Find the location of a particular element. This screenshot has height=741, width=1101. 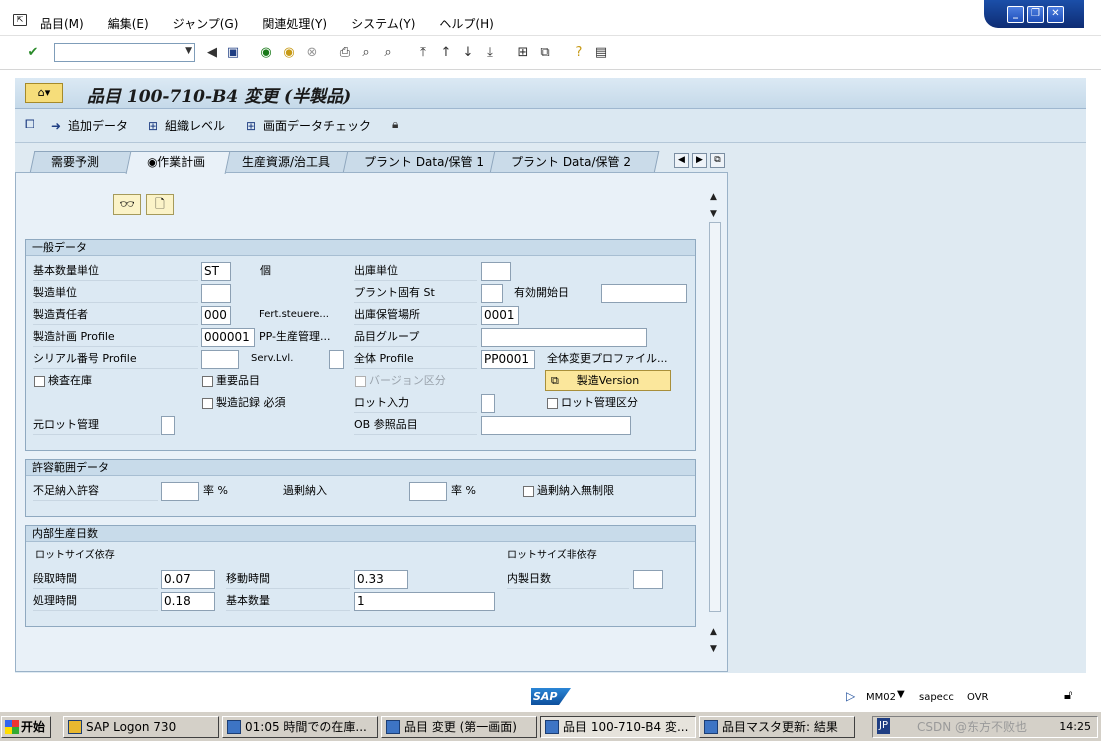

new-session-icon: ⊞ is located at coordinates (523, 53).